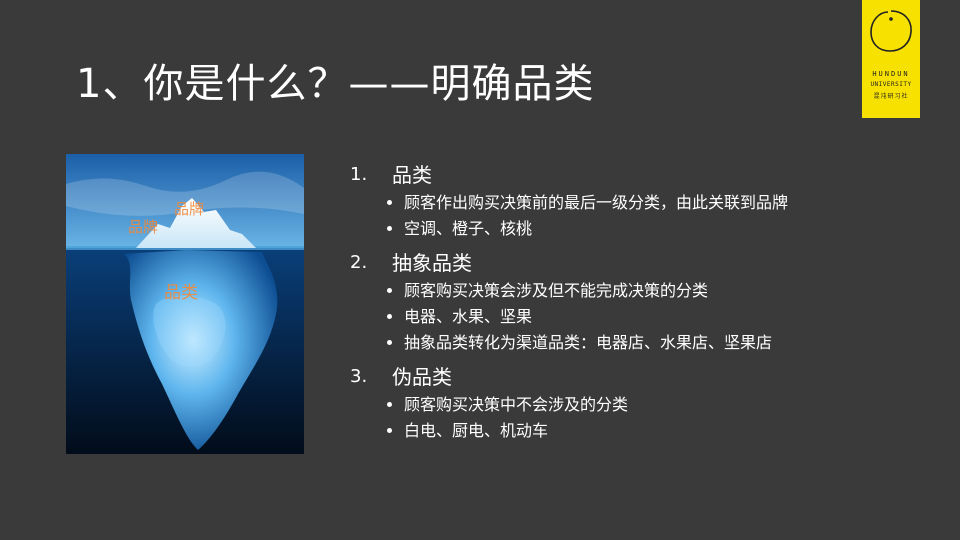 The height and width of the screenshot is (540, 960). What do you see at coordinates (412, 175) in the screenshot?
I see `section-title: 品类` at bounding box center [412, 175].